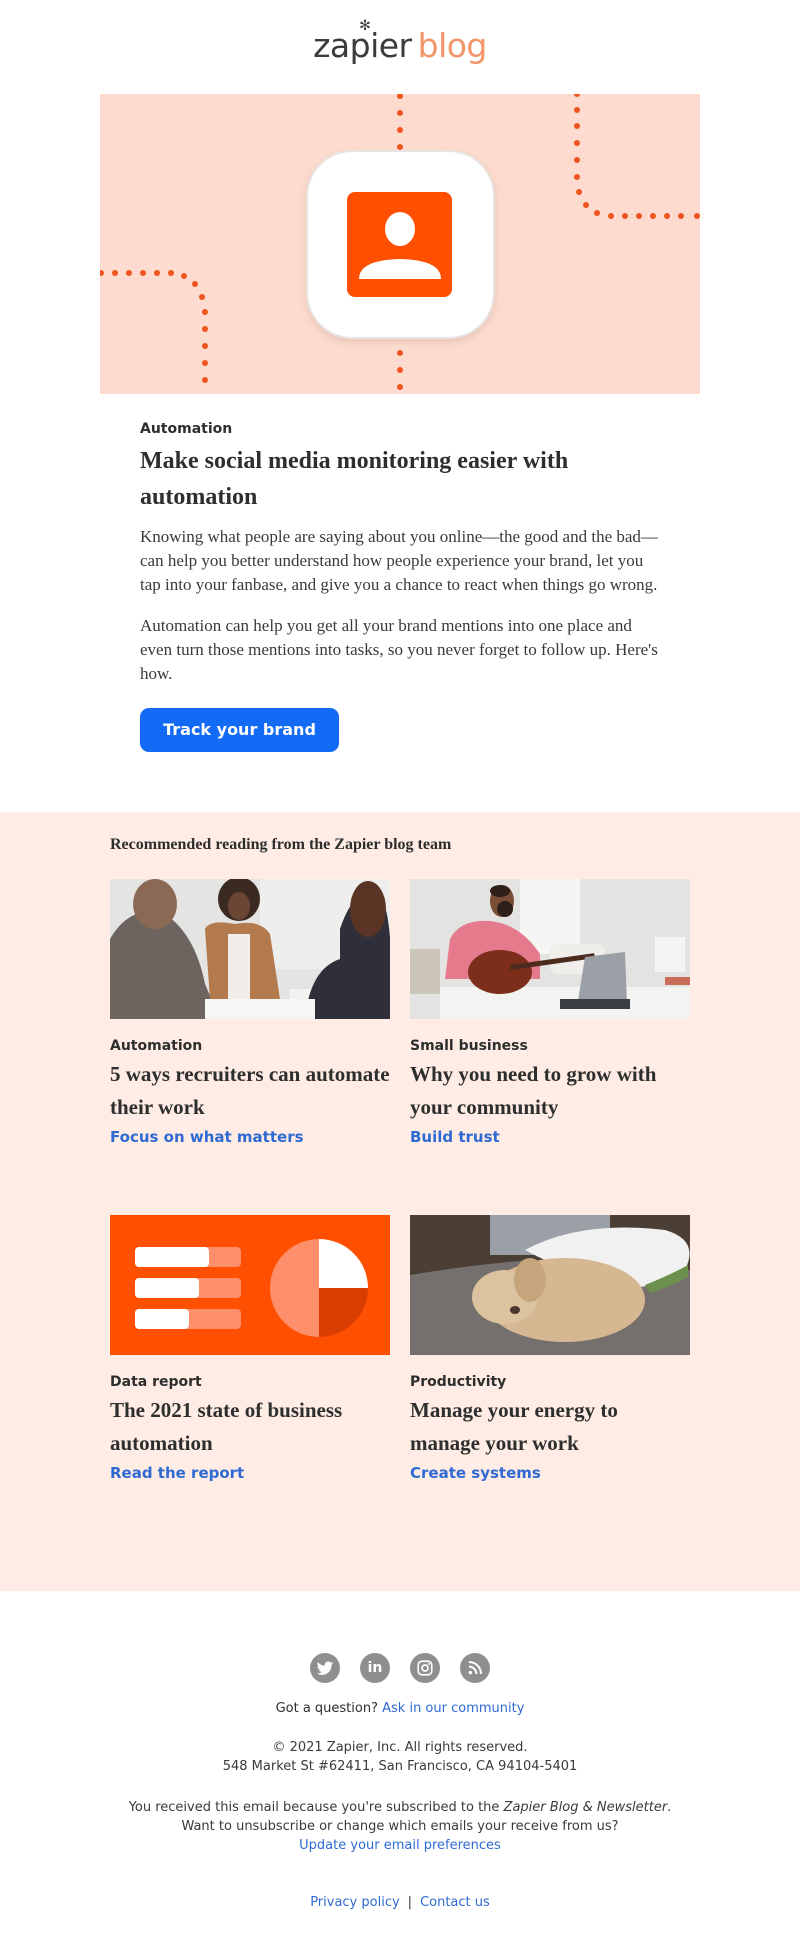 The image size is (800, 1950). I want to click on pie-graphic, so click(319, 1288).